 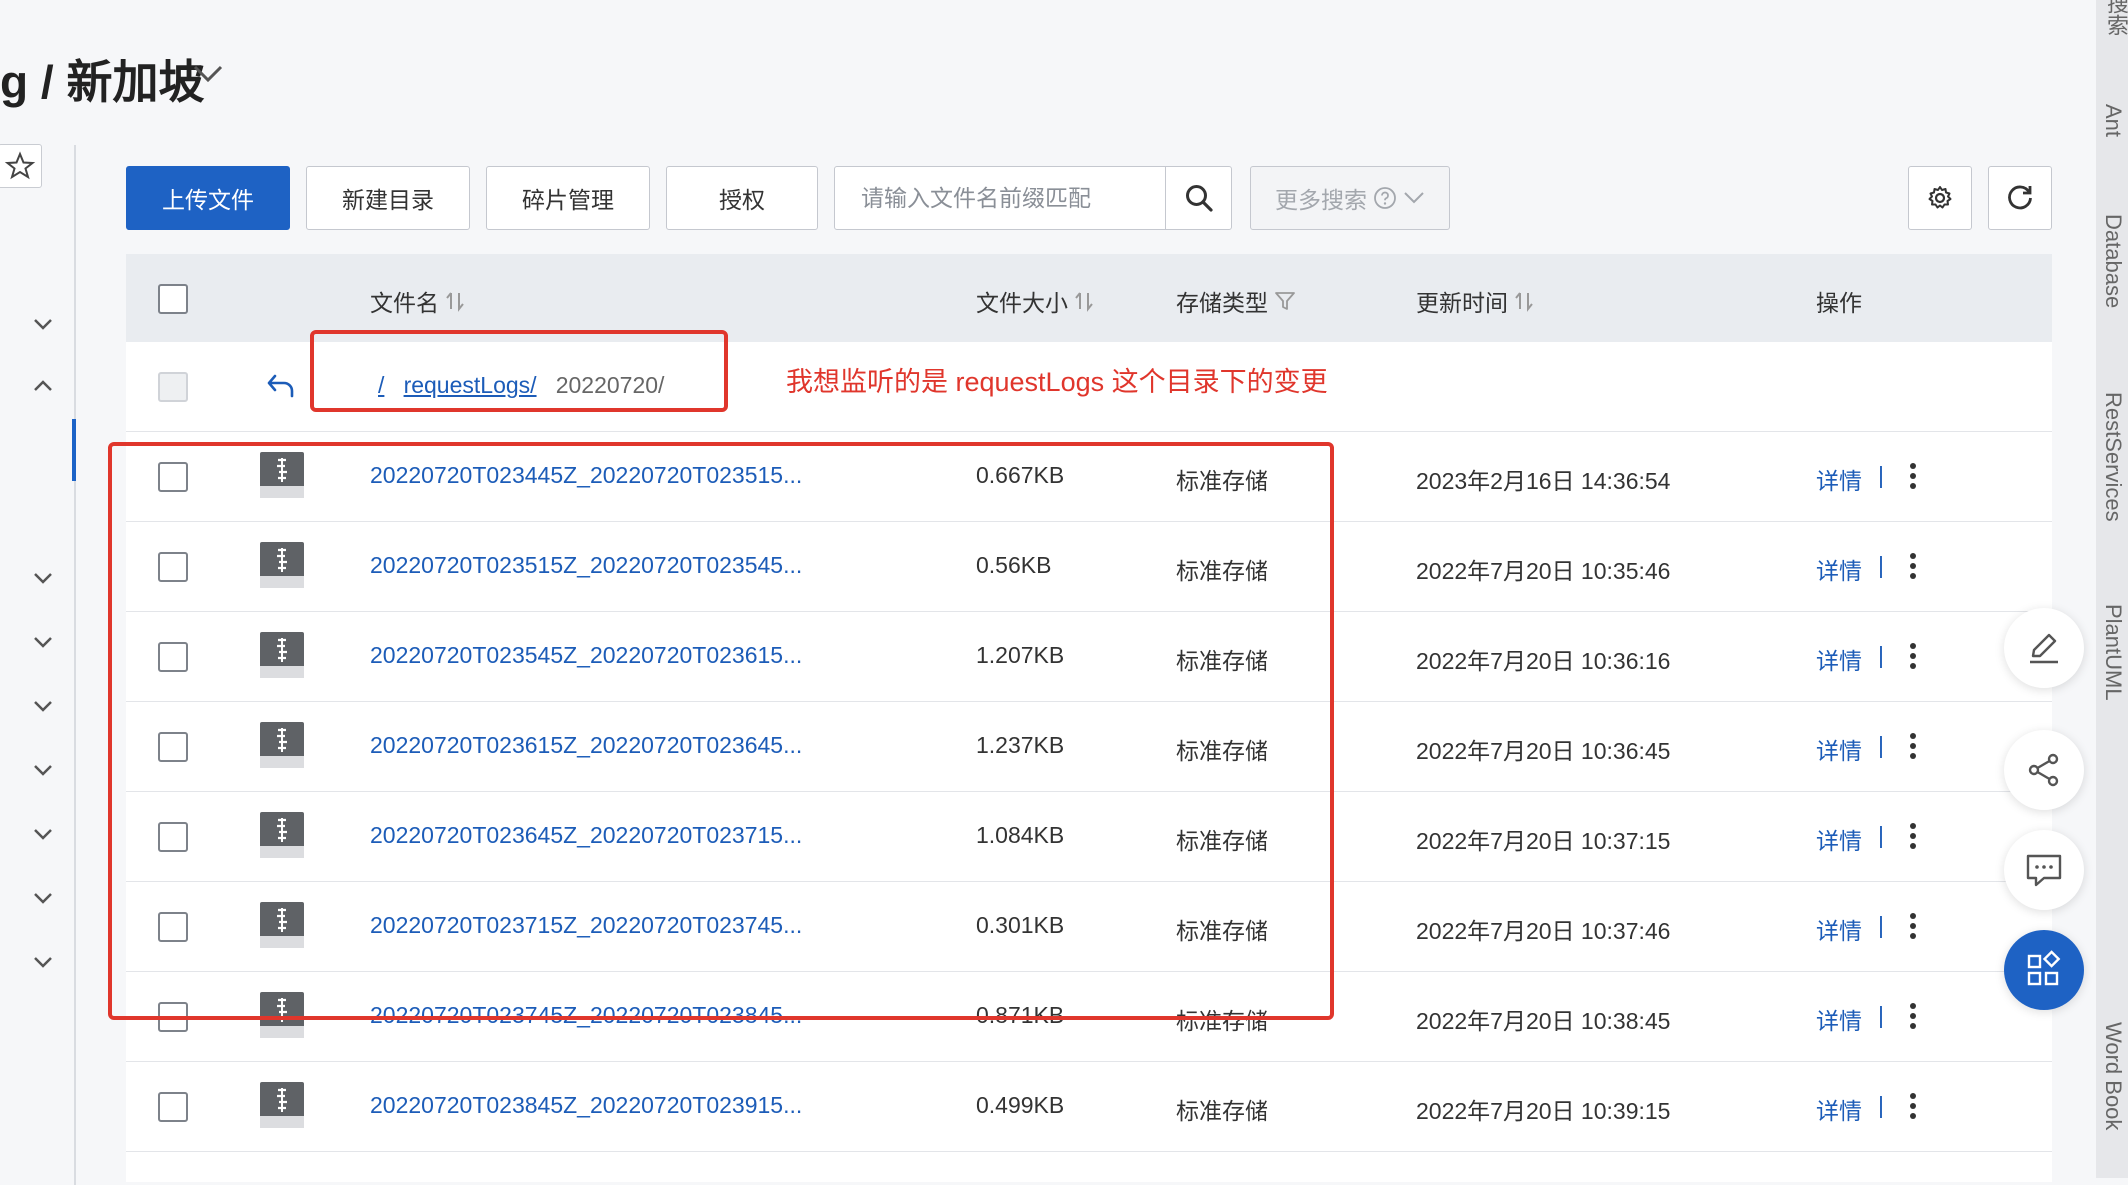 What do you see at coordinates (282, 1105) in the screenshot?
I see `file-icon` at bounding box center [282, 1105].